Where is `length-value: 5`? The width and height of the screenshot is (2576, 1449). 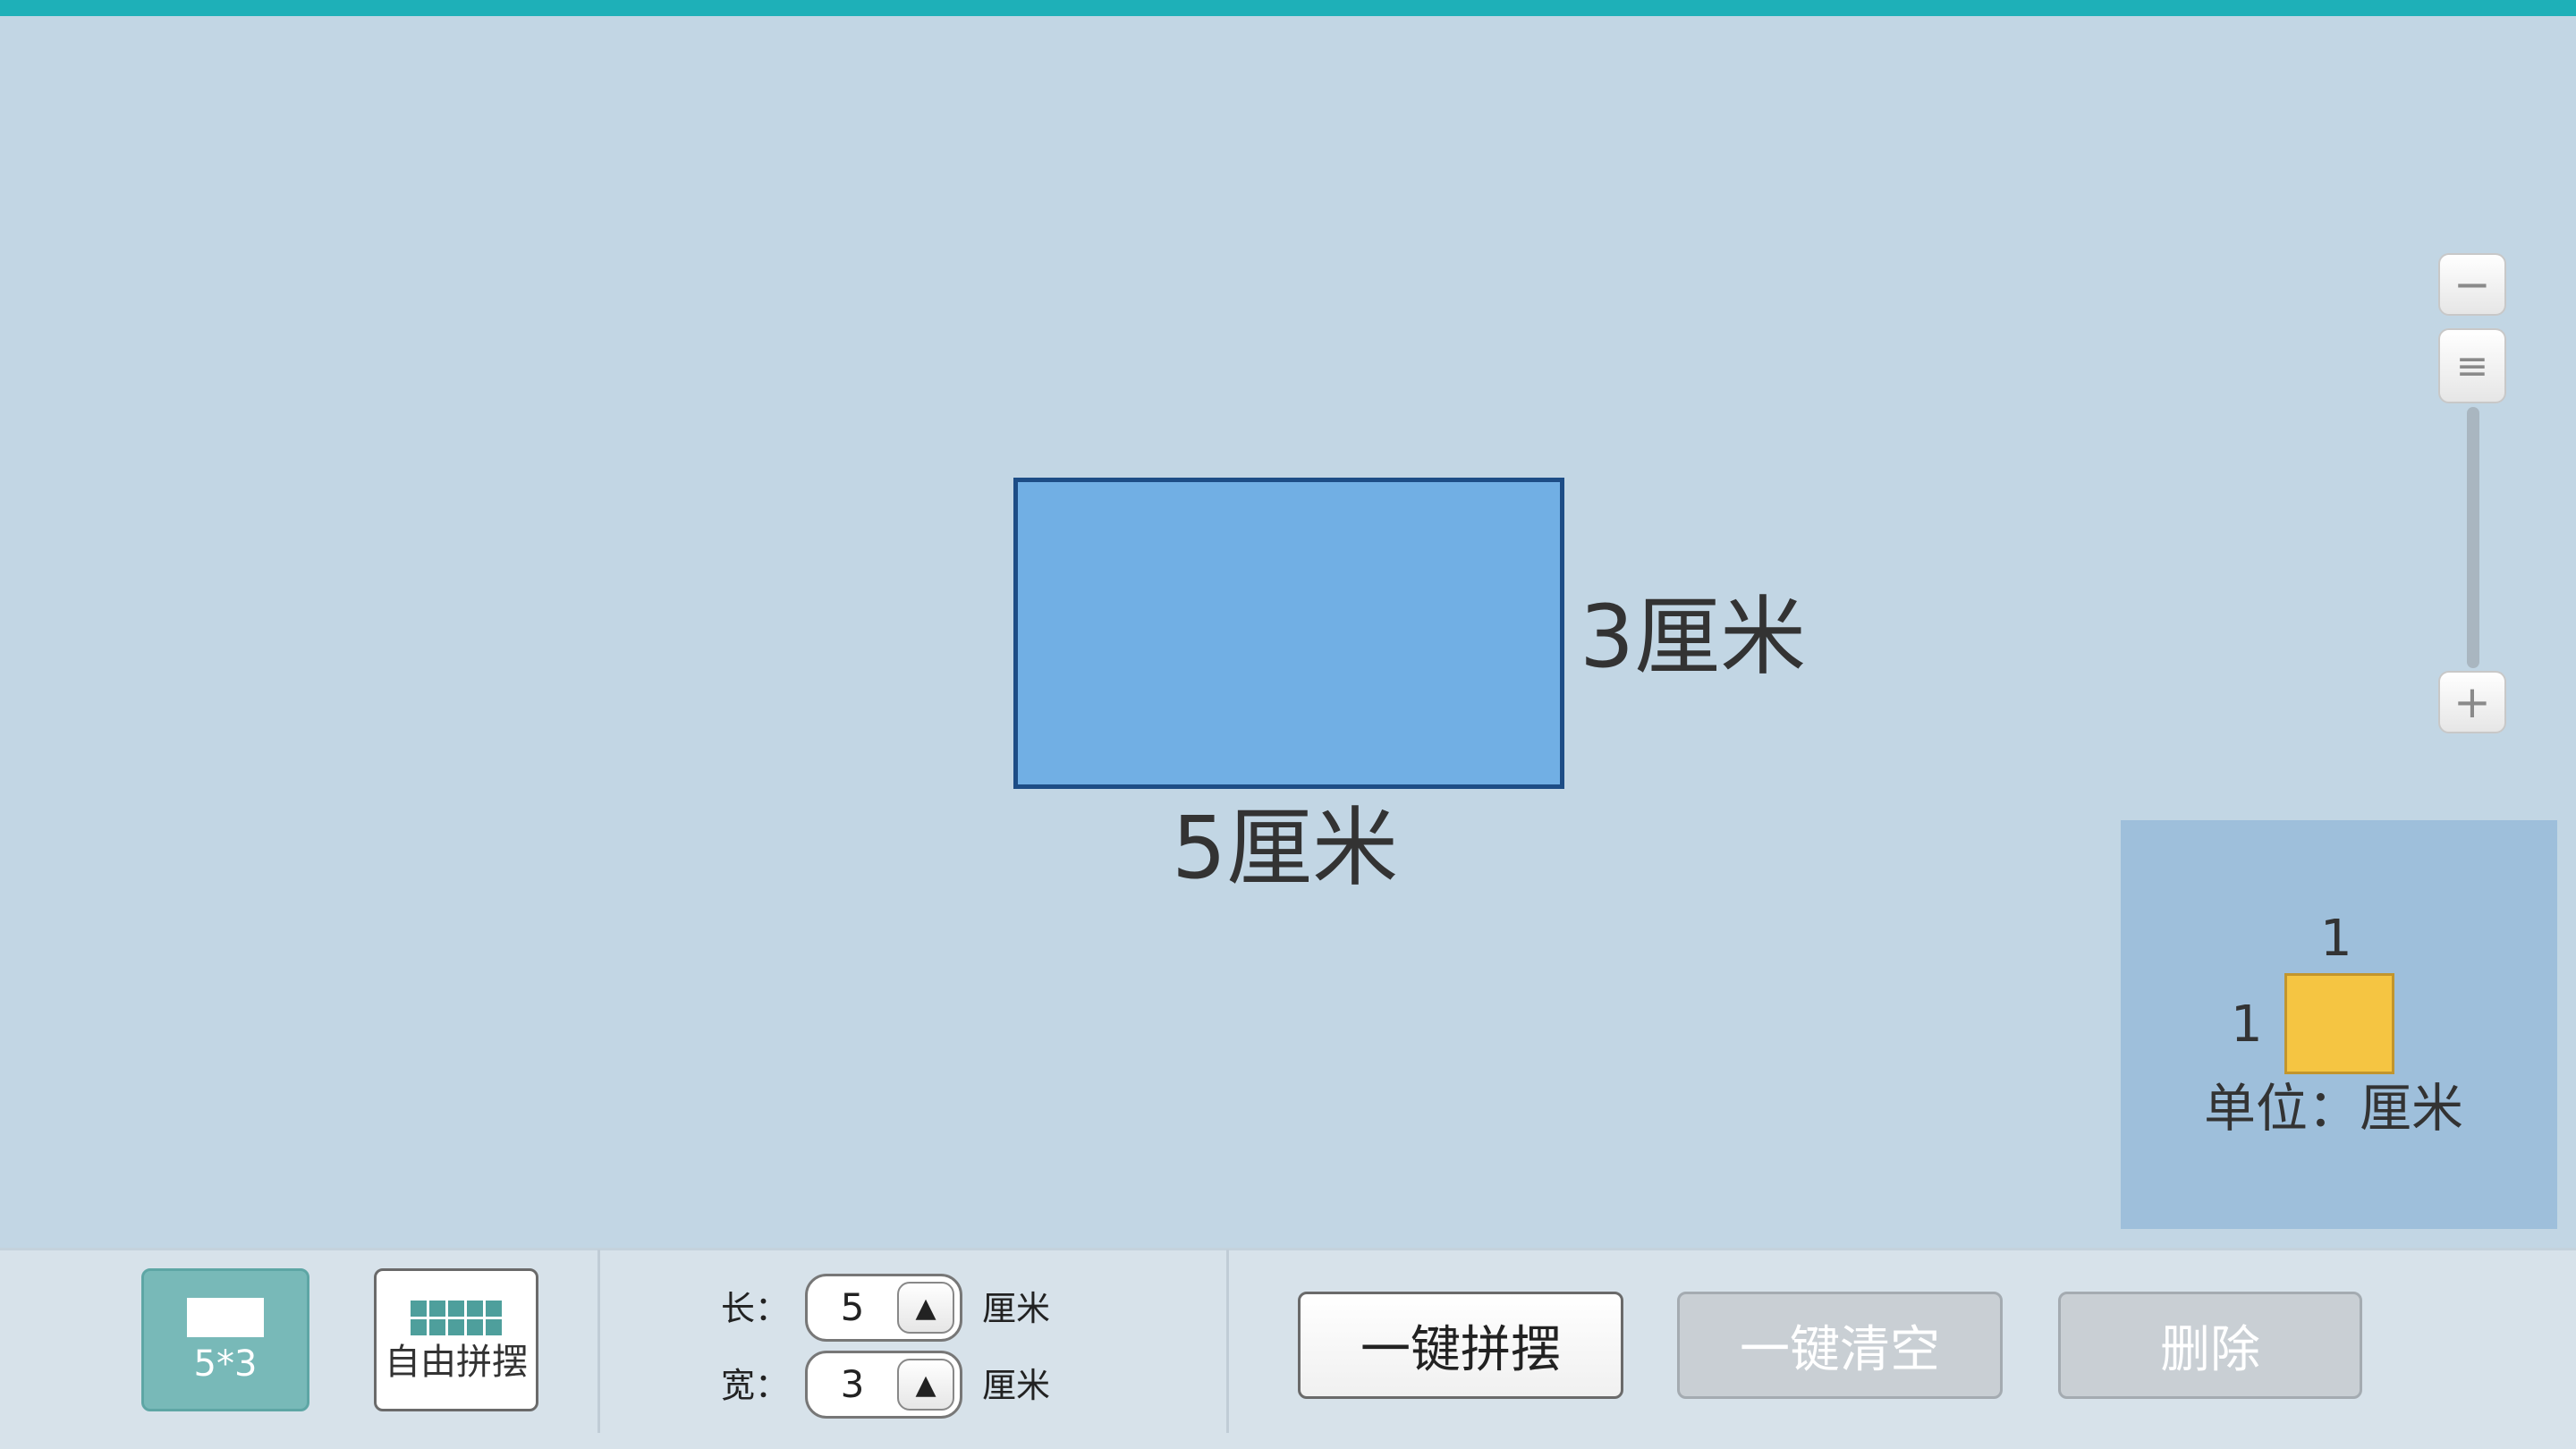
length-value: 5 is located at coordinates (852, 1307).